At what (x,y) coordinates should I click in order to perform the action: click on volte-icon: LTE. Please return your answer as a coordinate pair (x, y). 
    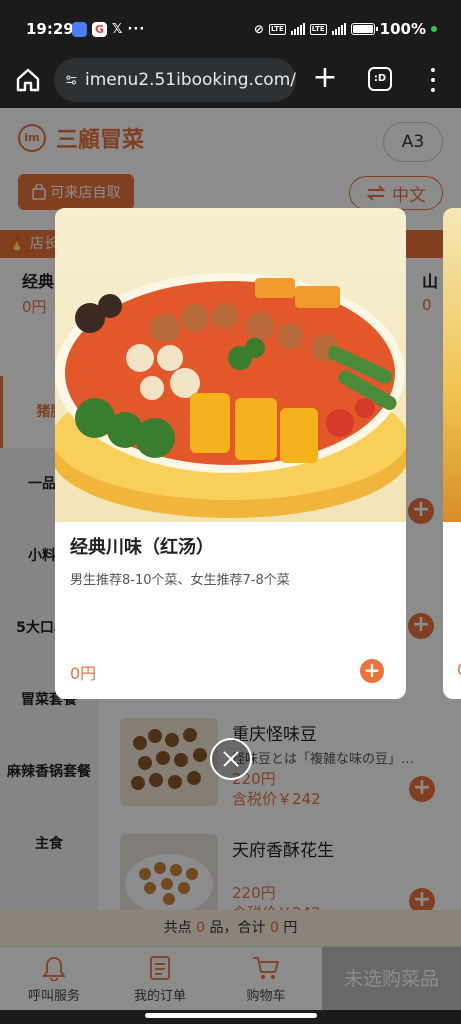
    Looking at the image, I should click on (277, 29).